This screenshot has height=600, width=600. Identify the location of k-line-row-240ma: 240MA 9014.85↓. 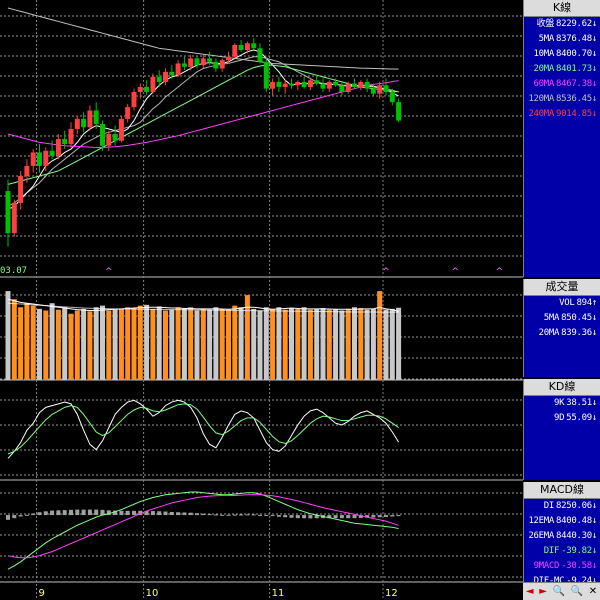
(562, 114).